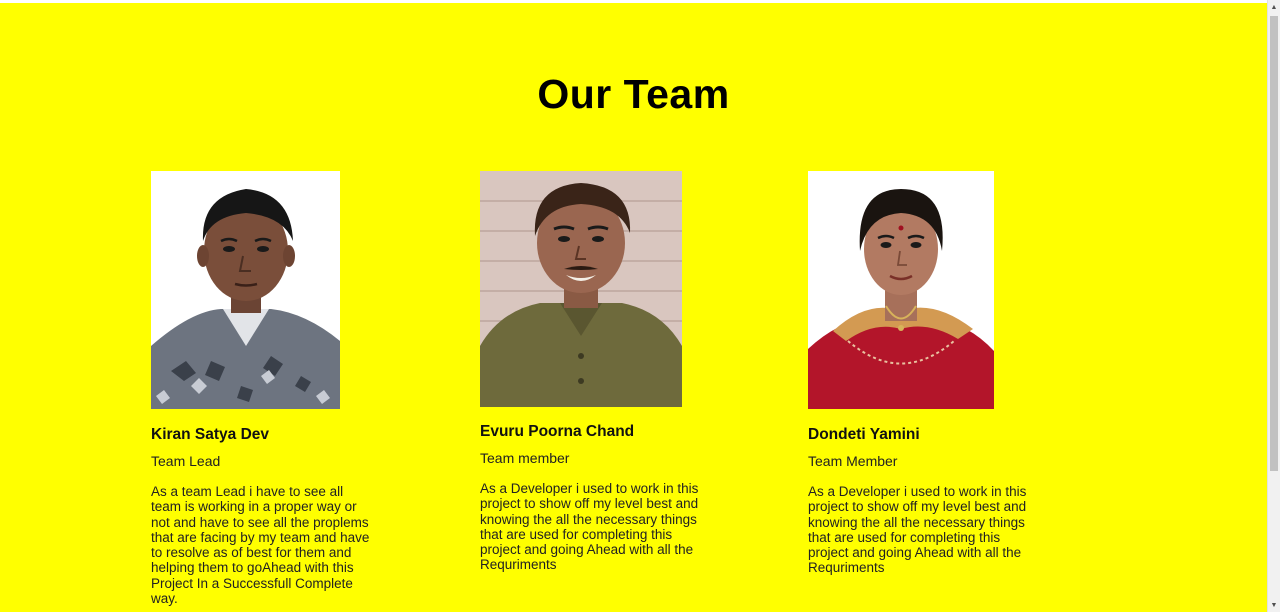 The height and width of the screenshot is (612, 1280). Describe the element at coordinates (853, 461) in the screenshot. I see `member-role-3: Team Member` at that location.